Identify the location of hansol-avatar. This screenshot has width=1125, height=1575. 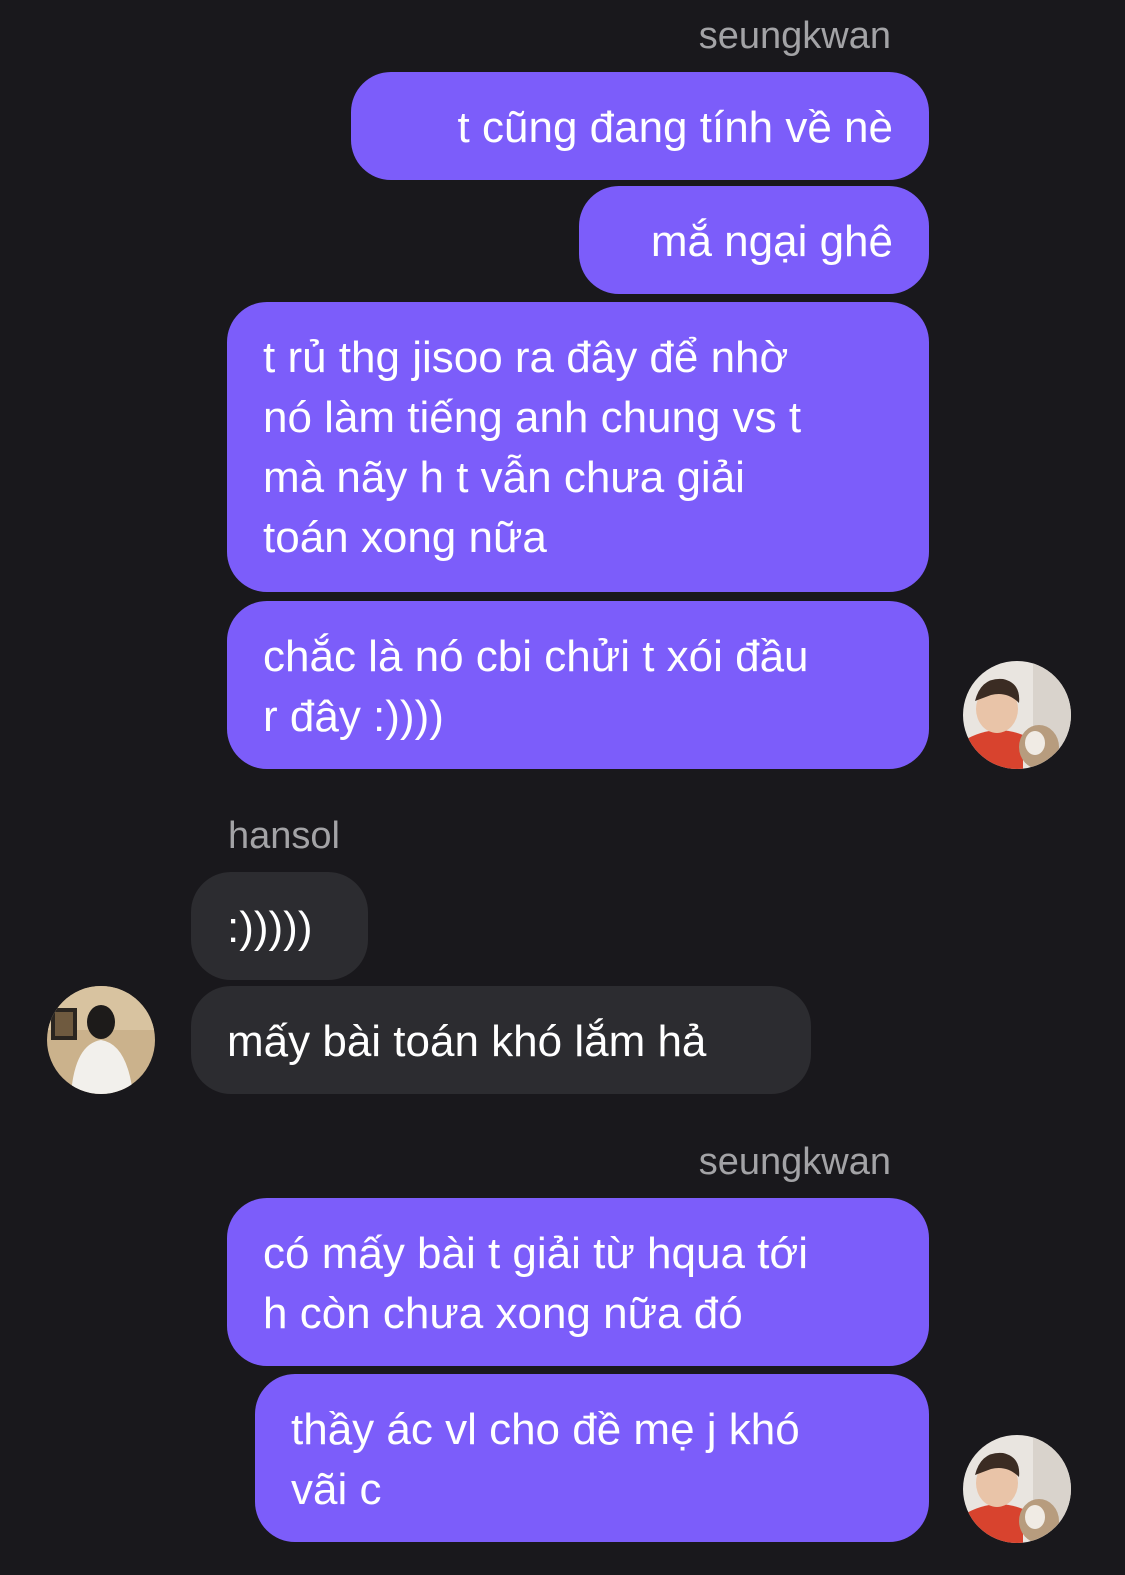
(101, 1040).